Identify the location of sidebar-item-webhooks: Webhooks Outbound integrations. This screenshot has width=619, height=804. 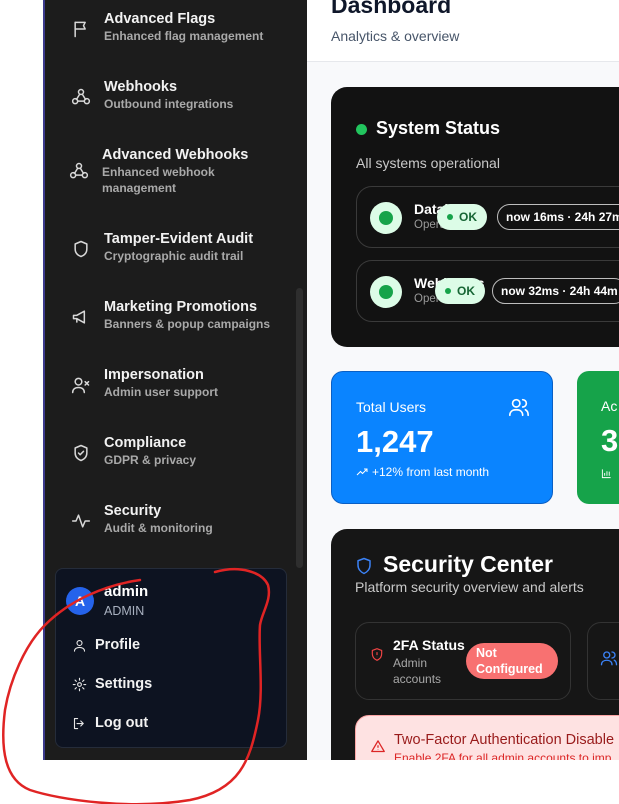
(151, 95).